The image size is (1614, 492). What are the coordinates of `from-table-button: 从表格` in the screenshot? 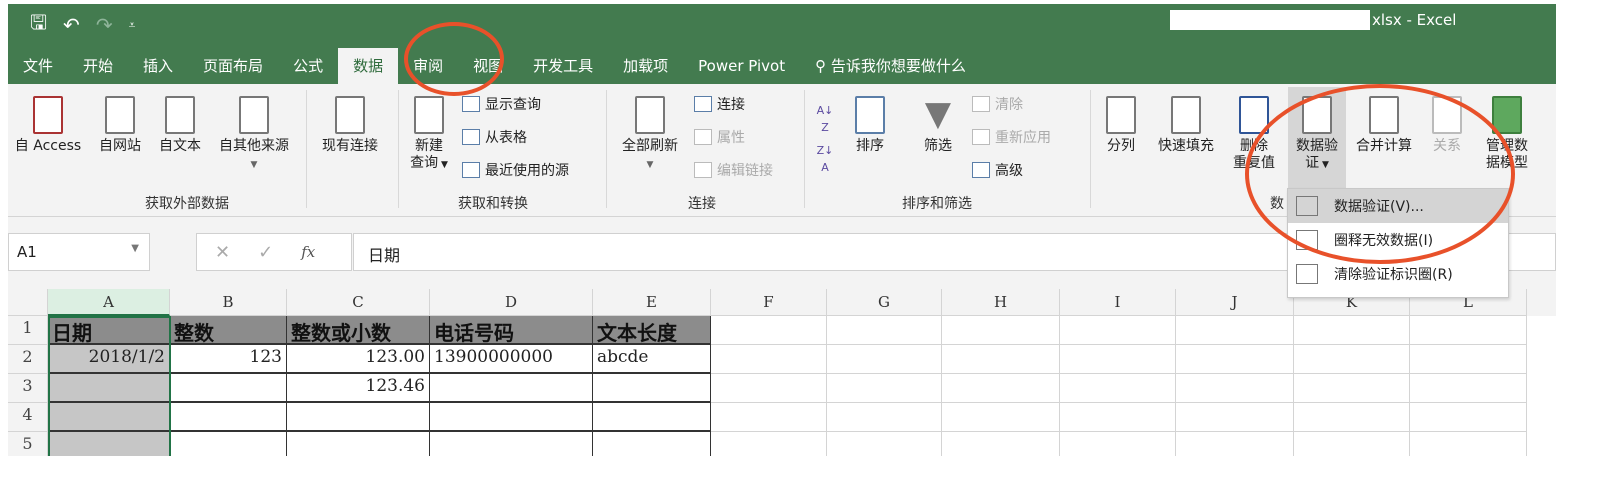 It's located at (494, 137).